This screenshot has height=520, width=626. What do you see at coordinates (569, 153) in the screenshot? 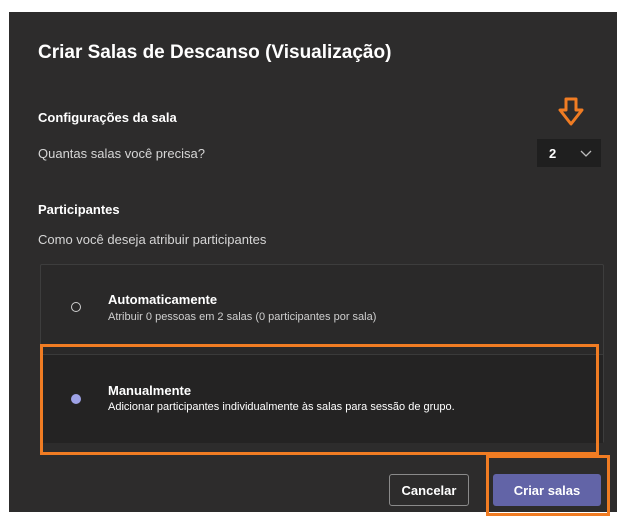
I see `room-count-select: 2` at bounding box center [569, 153].